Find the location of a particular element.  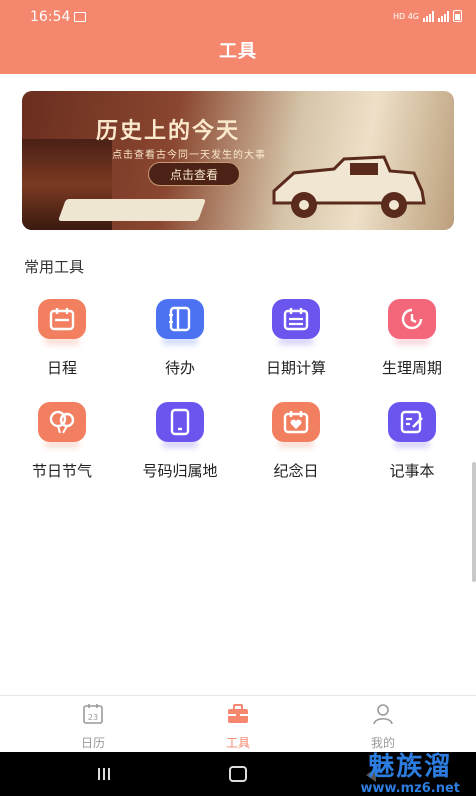

notebook-icon is located at coordinates (180, 319).